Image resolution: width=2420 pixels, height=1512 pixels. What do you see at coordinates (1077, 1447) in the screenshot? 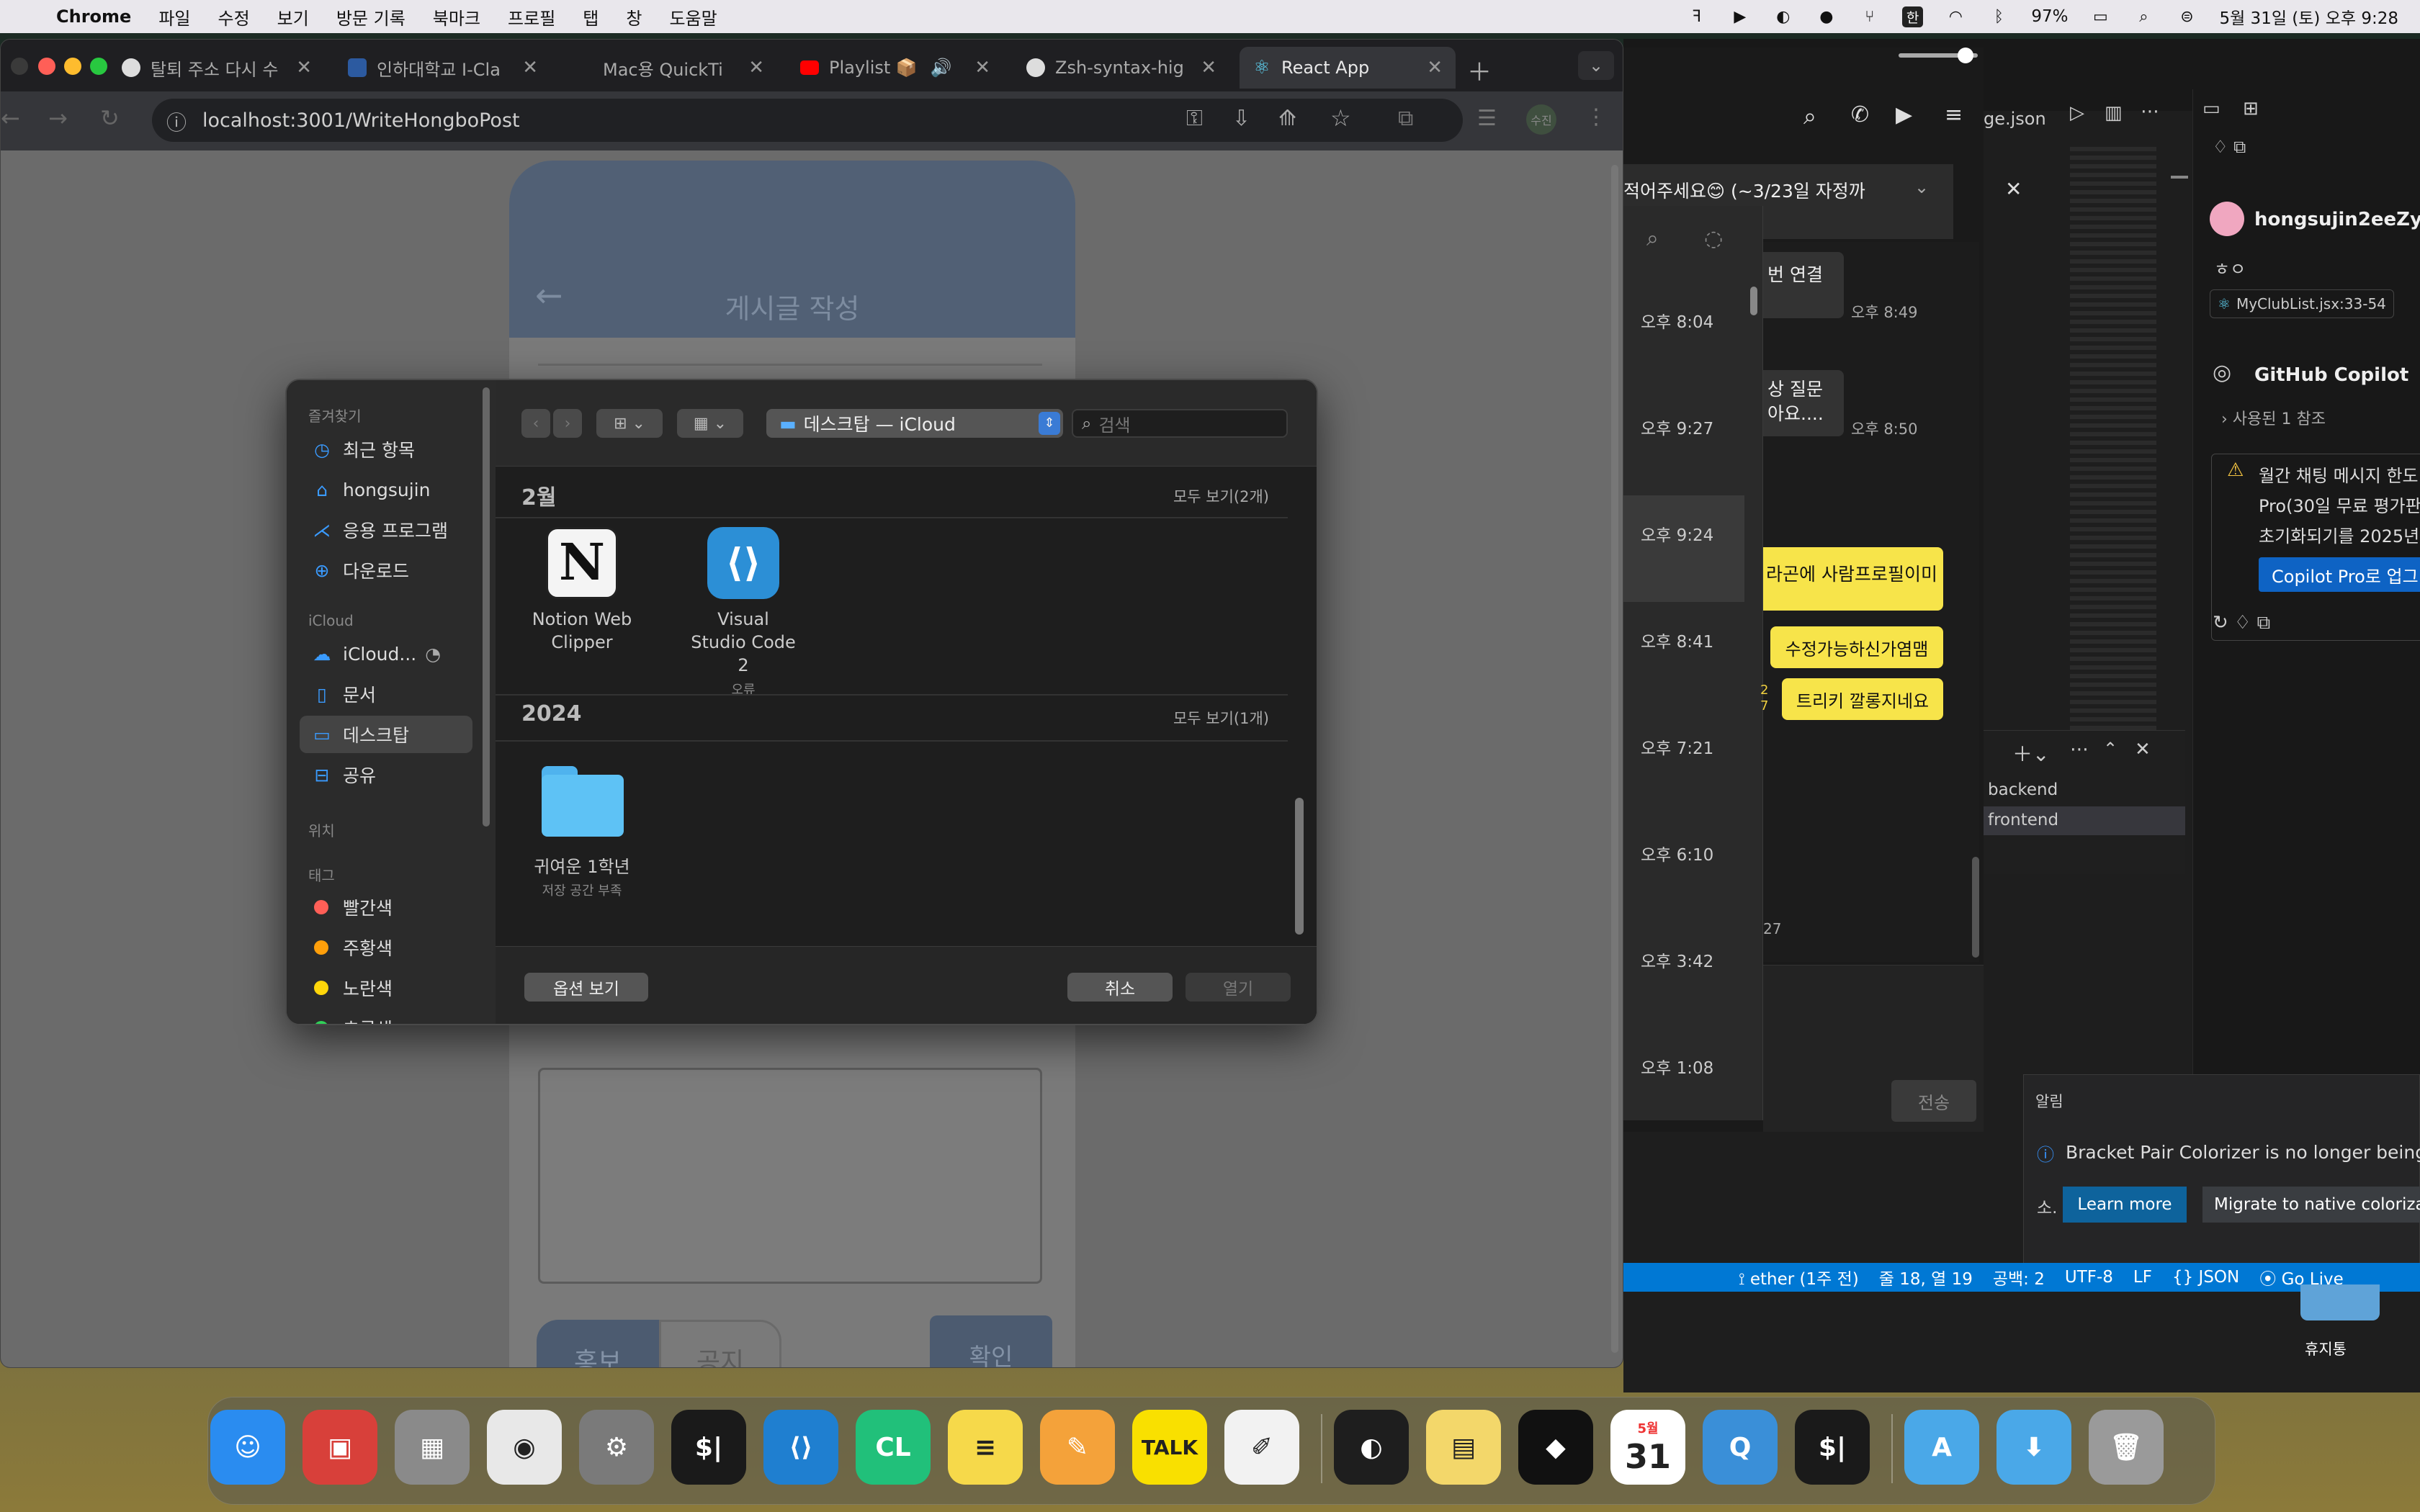
I see `pages-icon: ✎` at bounding box center [1077, 1447].